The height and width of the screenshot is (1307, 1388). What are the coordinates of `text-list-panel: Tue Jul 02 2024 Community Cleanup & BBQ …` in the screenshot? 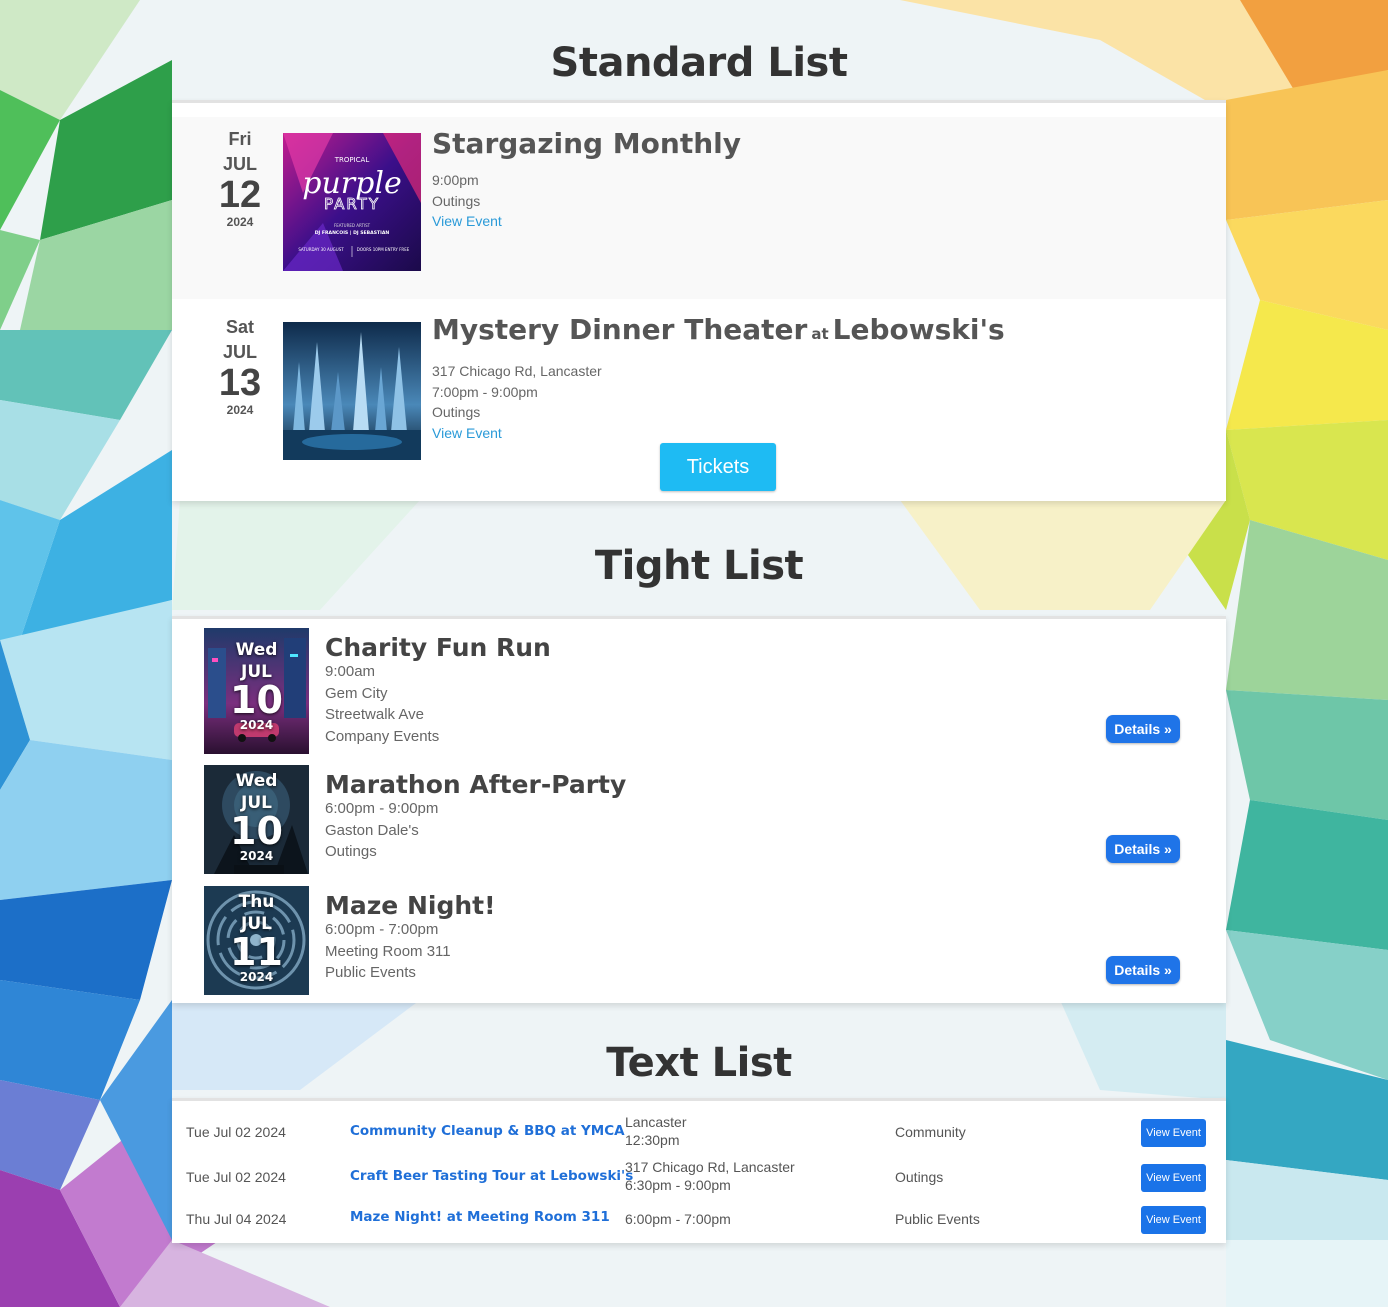 It's located at (699, 1170).